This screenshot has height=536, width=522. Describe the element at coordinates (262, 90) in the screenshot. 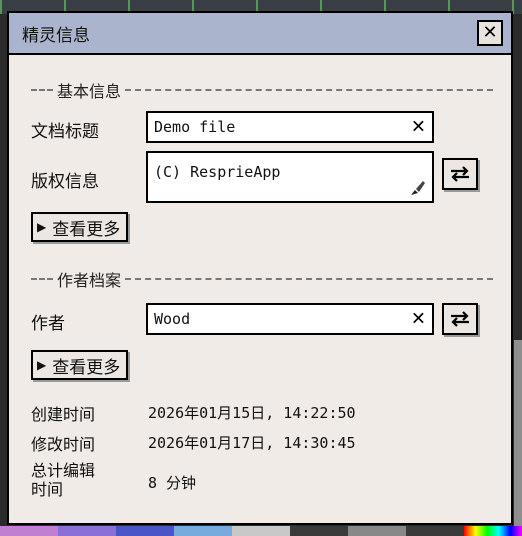

I see `basic-info-heading: 基本信息` at that location.